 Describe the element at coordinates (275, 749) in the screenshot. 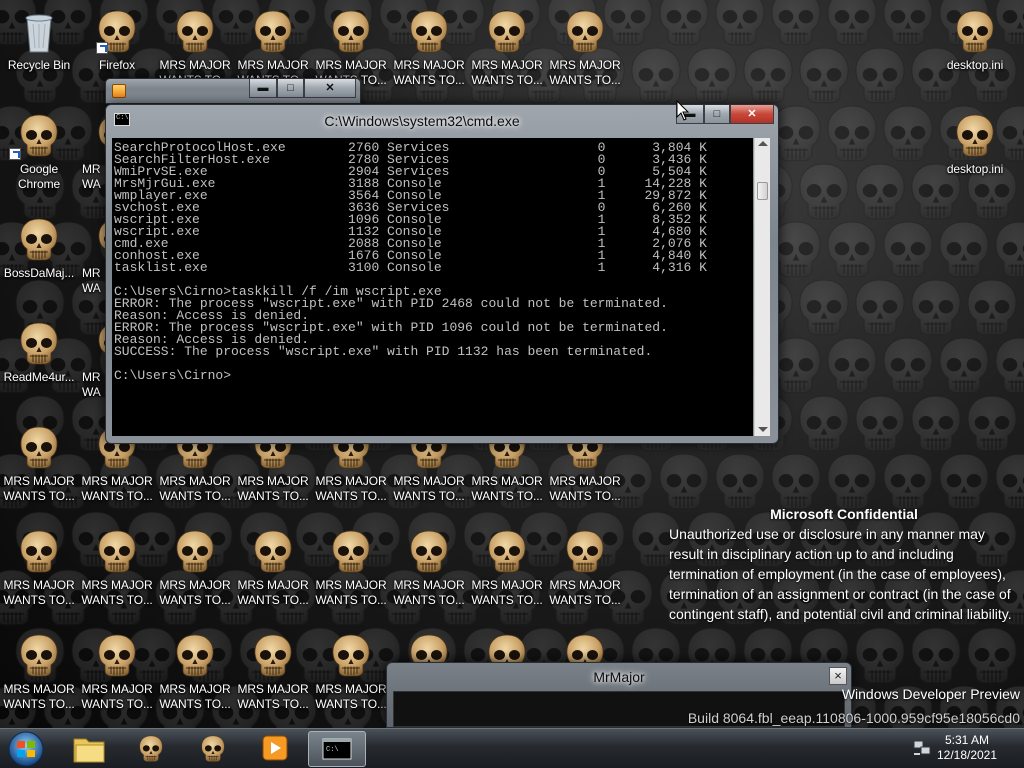

I see `taskbar-media-player` at that location.